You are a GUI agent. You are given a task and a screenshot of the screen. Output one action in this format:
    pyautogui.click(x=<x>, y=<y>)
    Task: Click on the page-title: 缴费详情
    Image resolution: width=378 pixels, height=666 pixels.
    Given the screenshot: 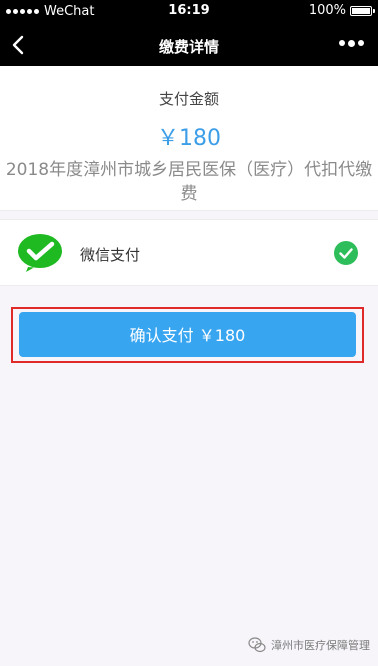 What is the action you would take?
    pyautogui.click(x=188, y=47)
    